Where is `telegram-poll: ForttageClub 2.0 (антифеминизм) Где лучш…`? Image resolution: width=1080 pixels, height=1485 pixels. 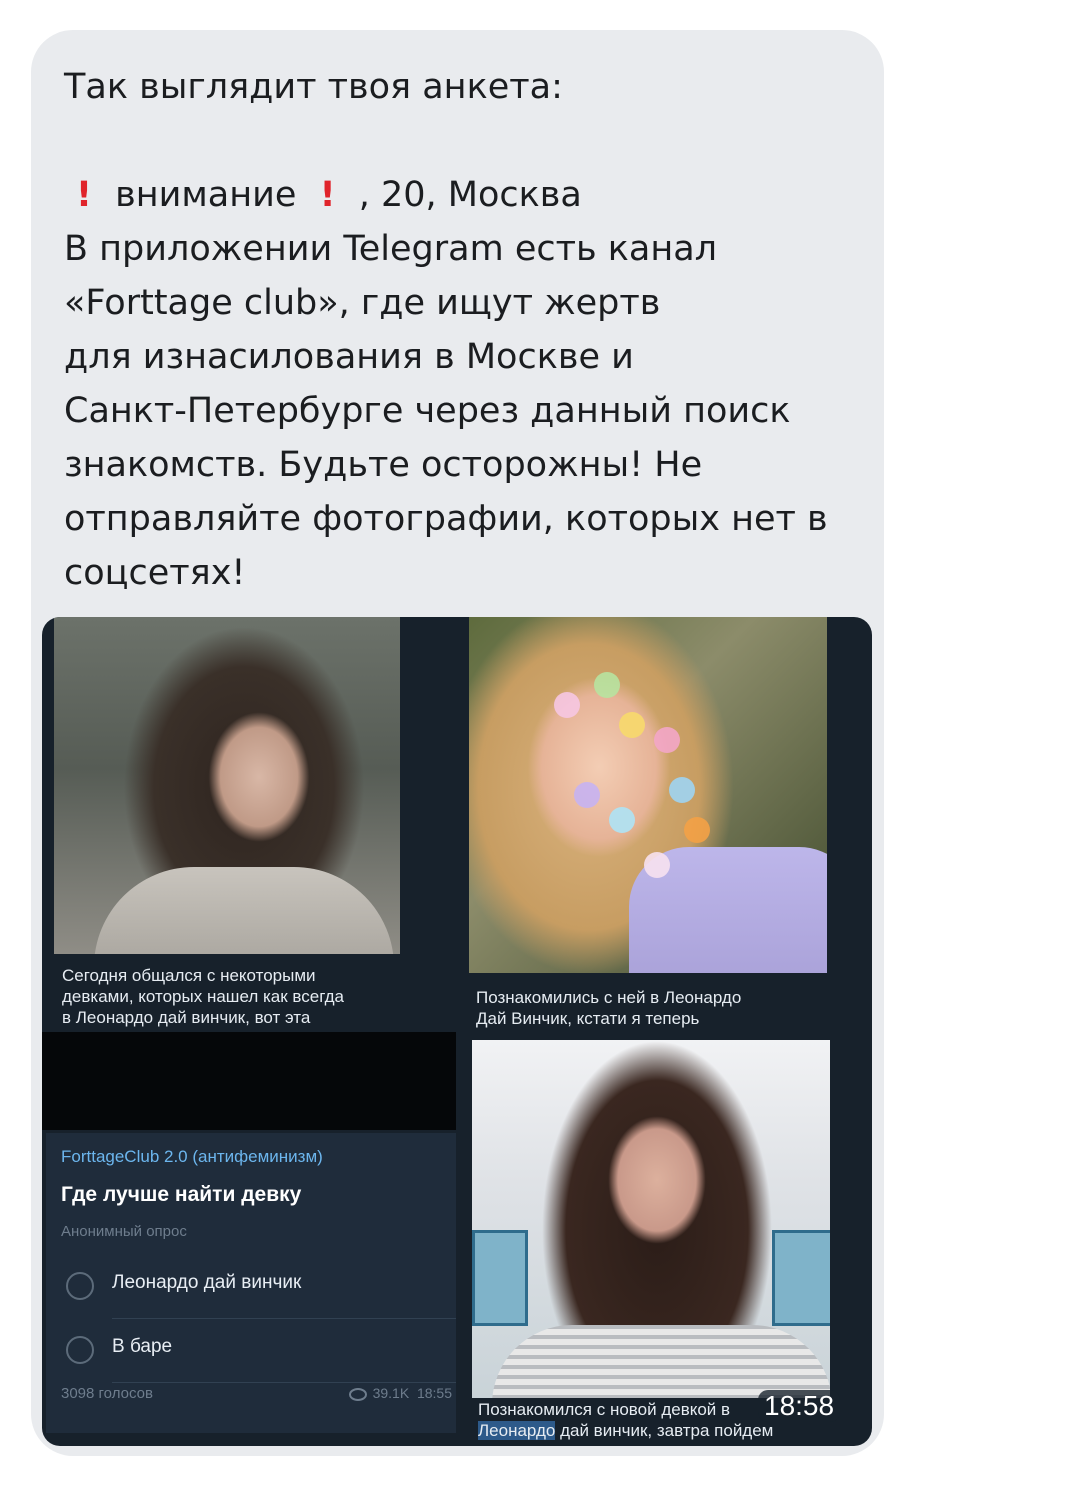
telegram-poll: ForttageClub 2.0 (антифеминизм) Где лучш… is located at coordinates (251, 1283).